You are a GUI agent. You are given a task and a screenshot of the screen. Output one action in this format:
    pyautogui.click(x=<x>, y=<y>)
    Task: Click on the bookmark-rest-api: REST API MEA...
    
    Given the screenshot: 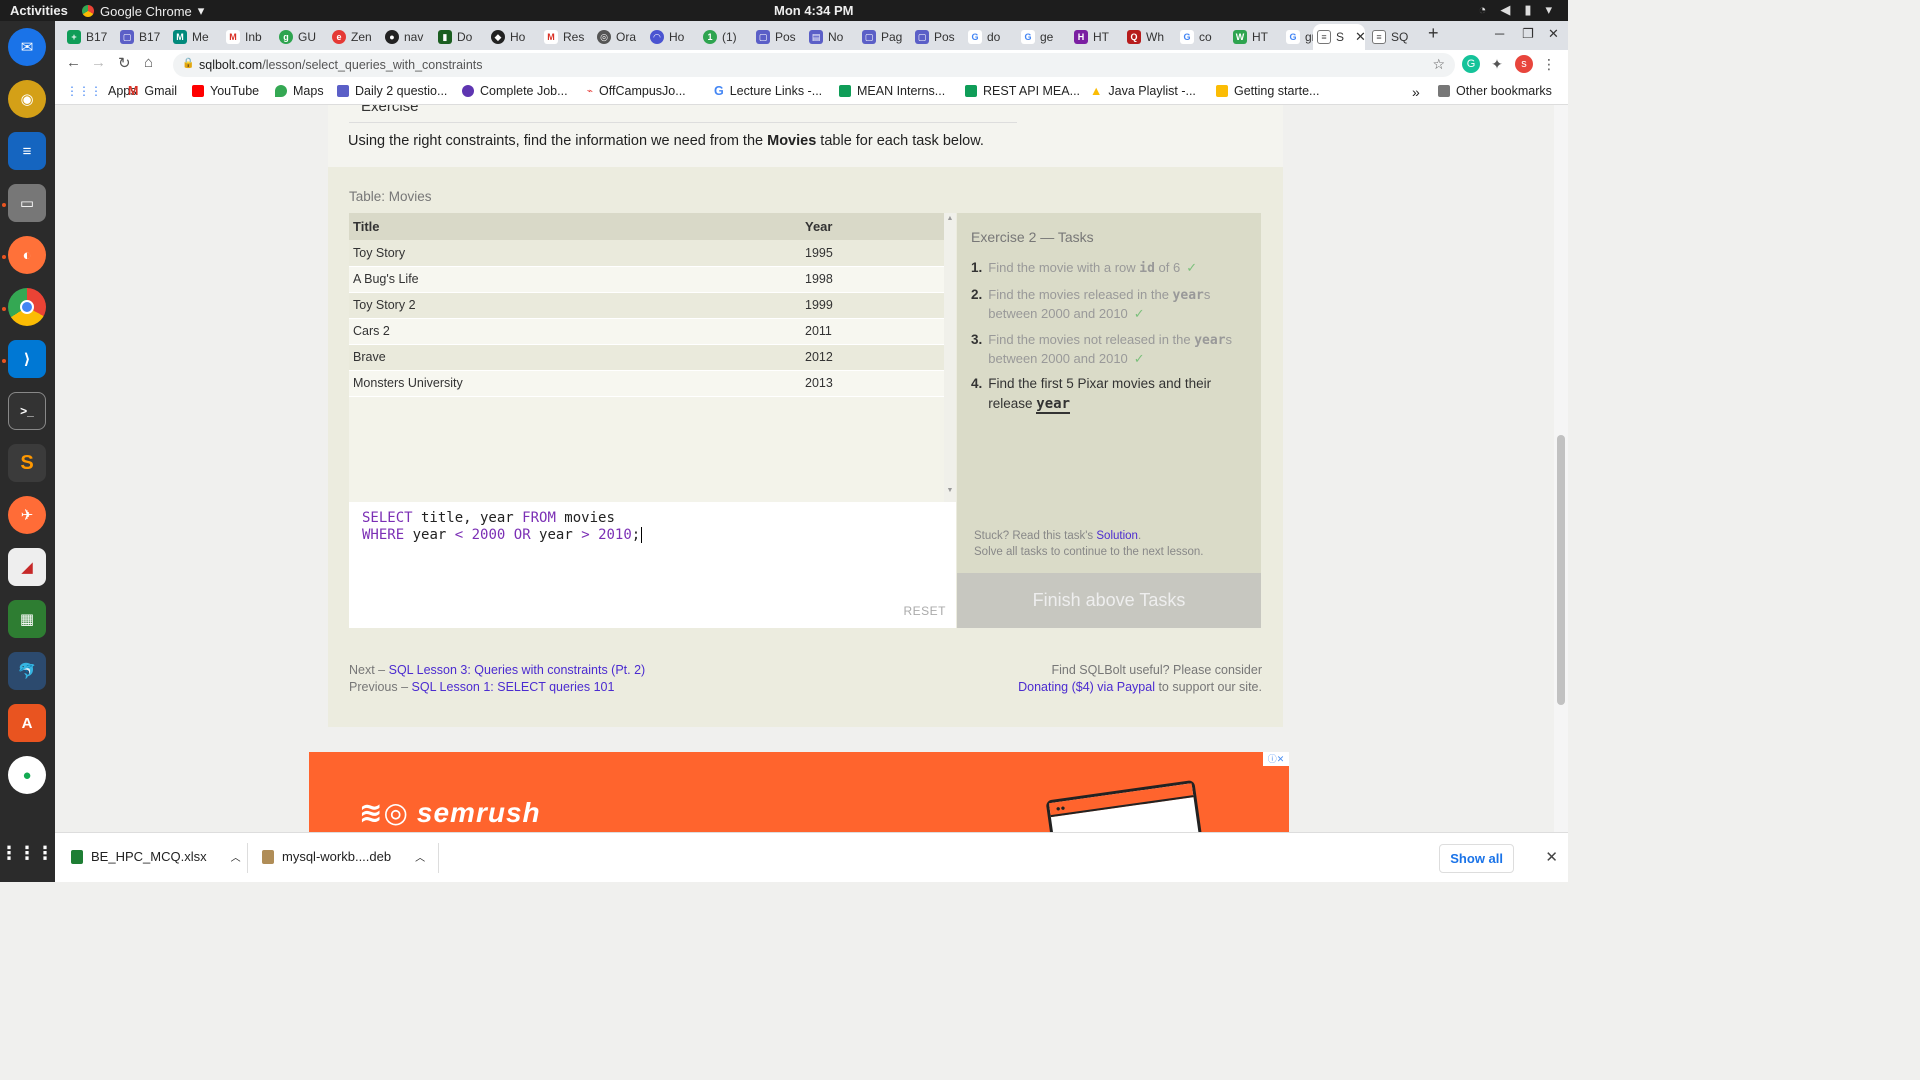 What is the action you would take?
    pyautogui.click(x=1022, y=91)
    